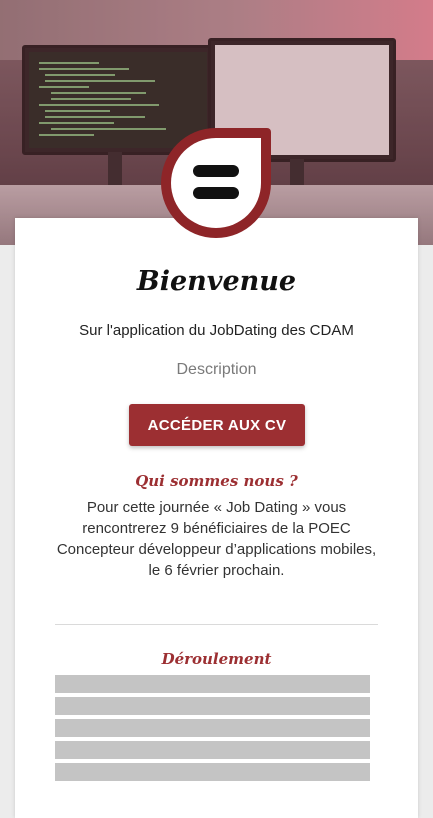 This screenshot has height=818, width=433. What do you see at coordinates (216, 624) in the screenshot?
I see `section-divider` at bounding box center [216, 624].